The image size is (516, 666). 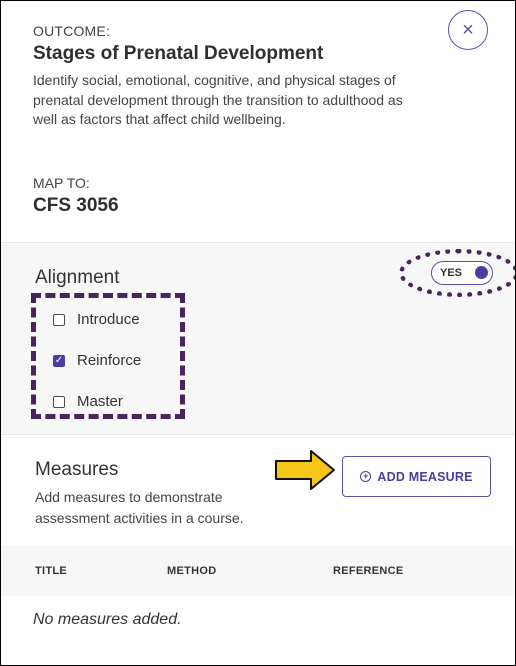 I want to click on checkbox-master, so click(x=59, y=401).